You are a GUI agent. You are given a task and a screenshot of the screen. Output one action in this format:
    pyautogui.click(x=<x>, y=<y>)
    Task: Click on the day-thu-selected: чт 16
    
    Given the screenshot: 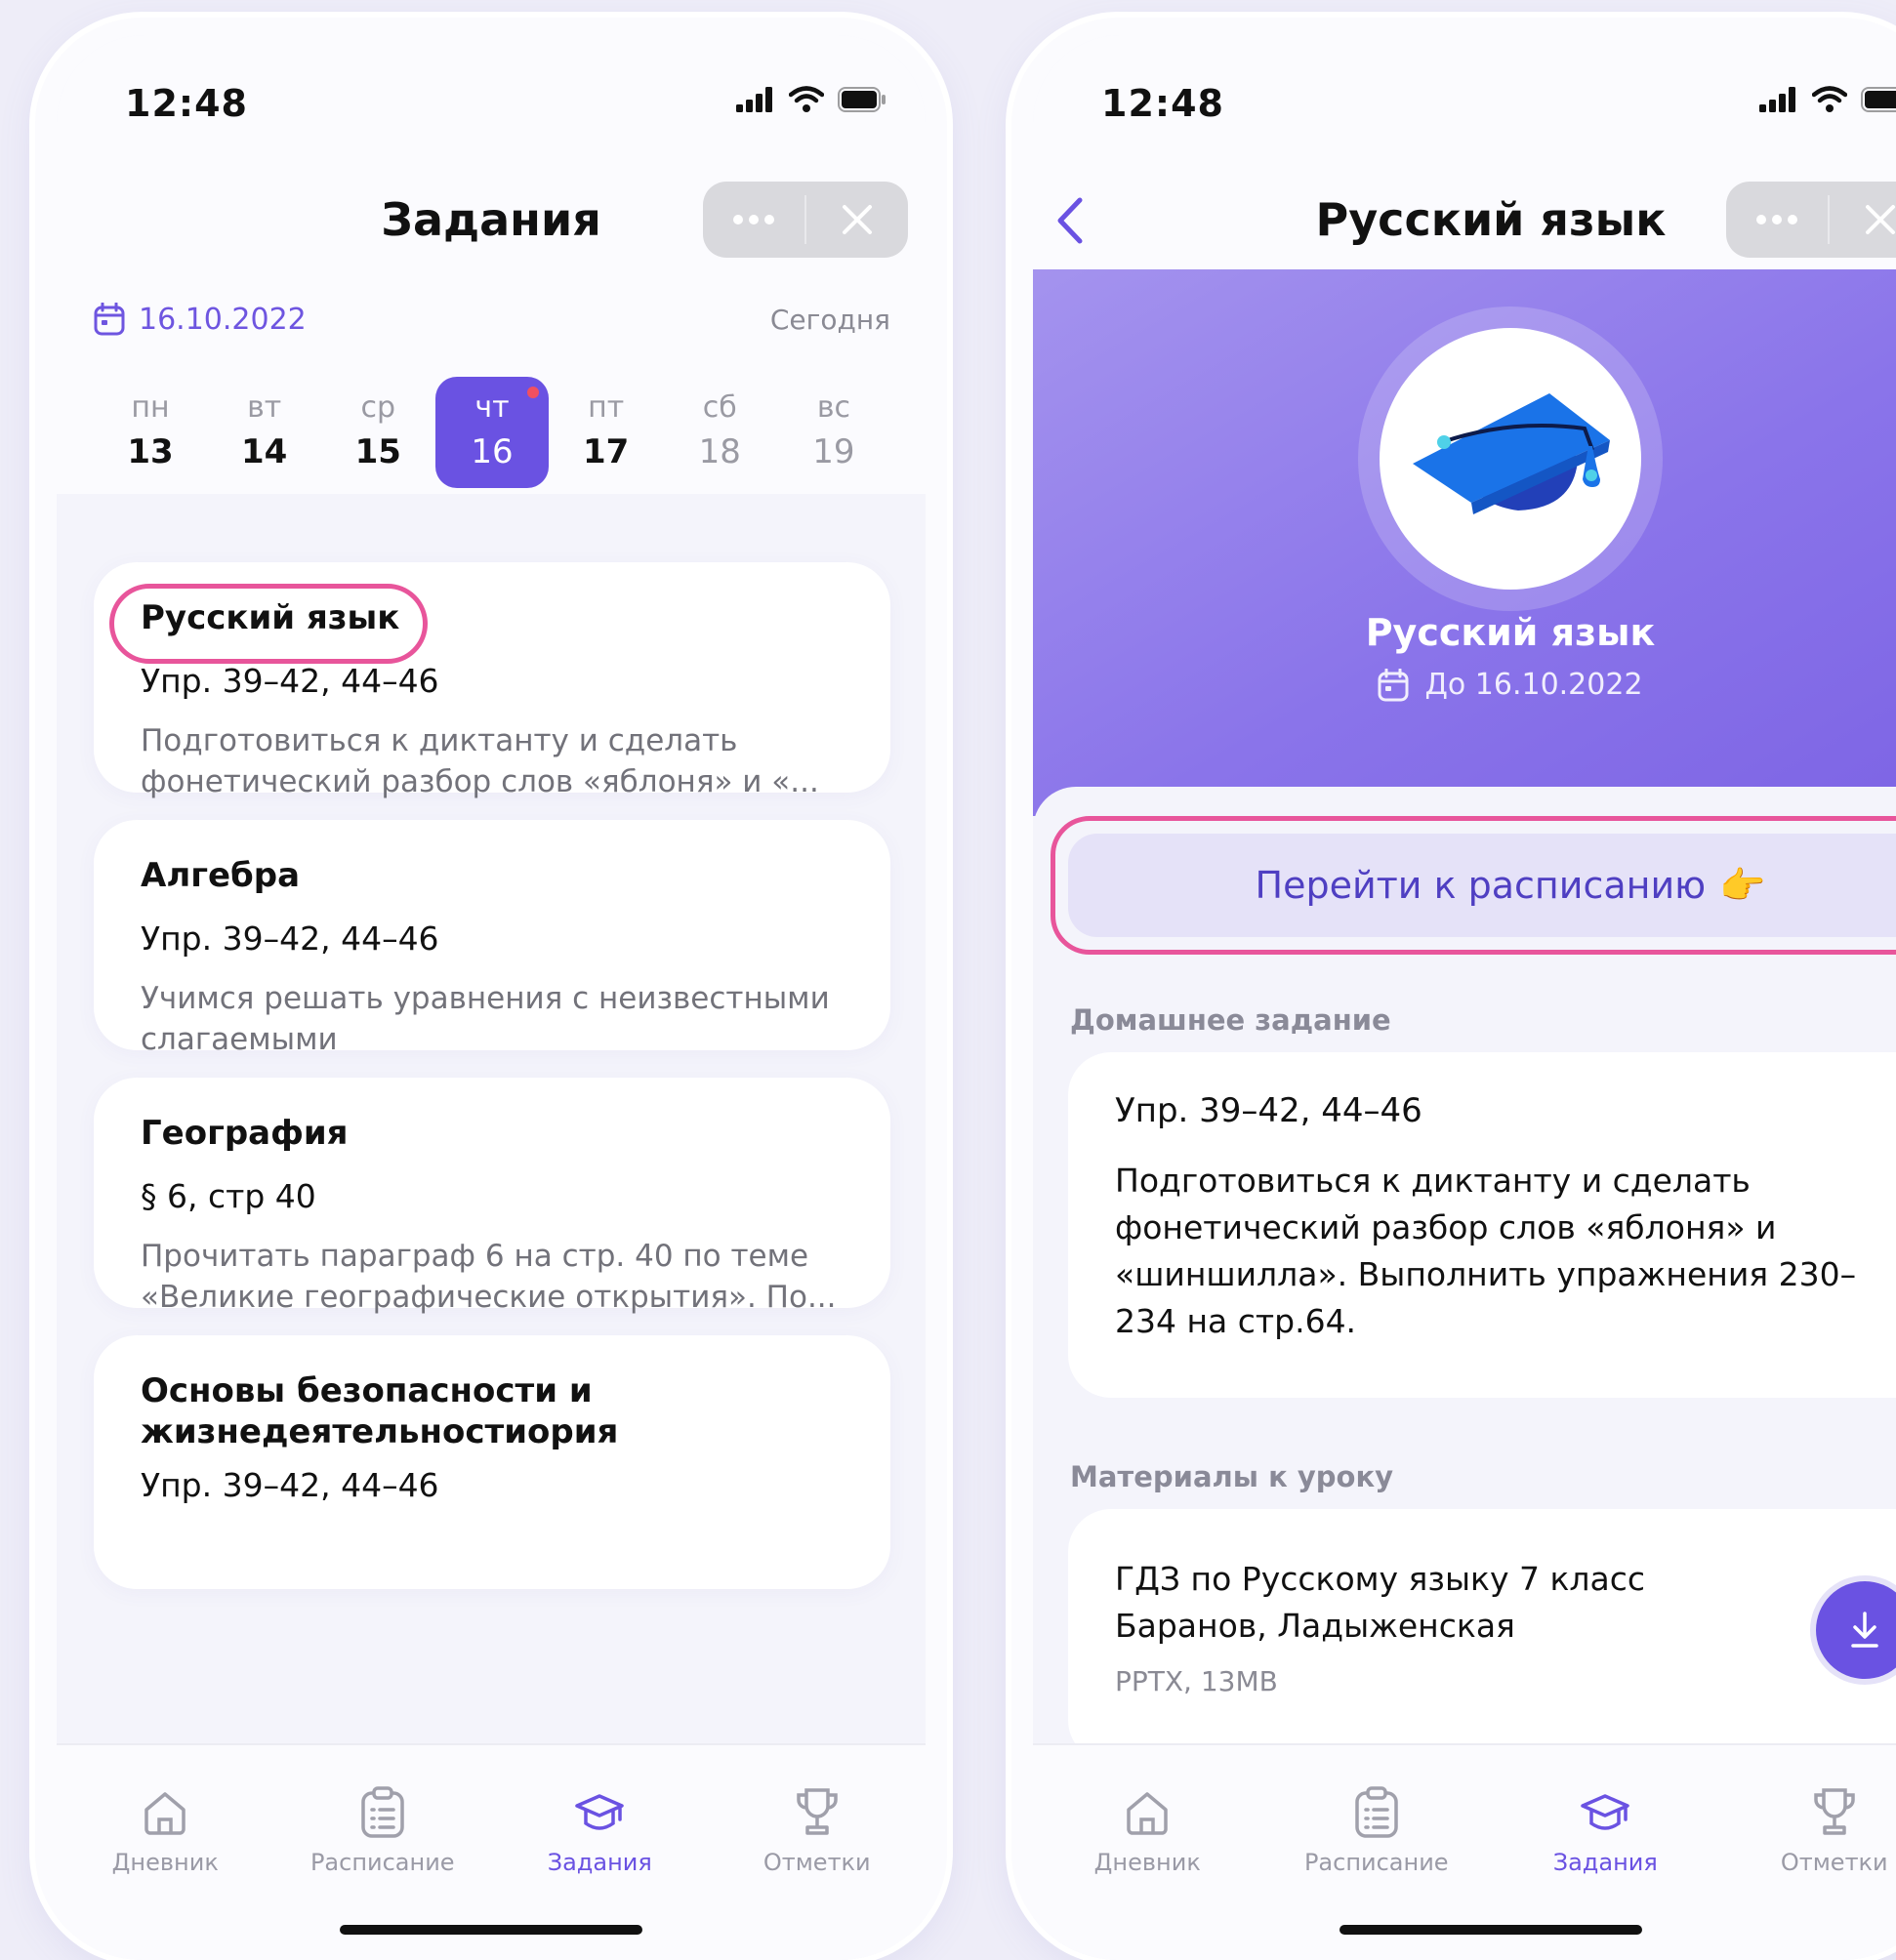 What is the action you would take?
    pyautogui.click(x=491, y=433)
    